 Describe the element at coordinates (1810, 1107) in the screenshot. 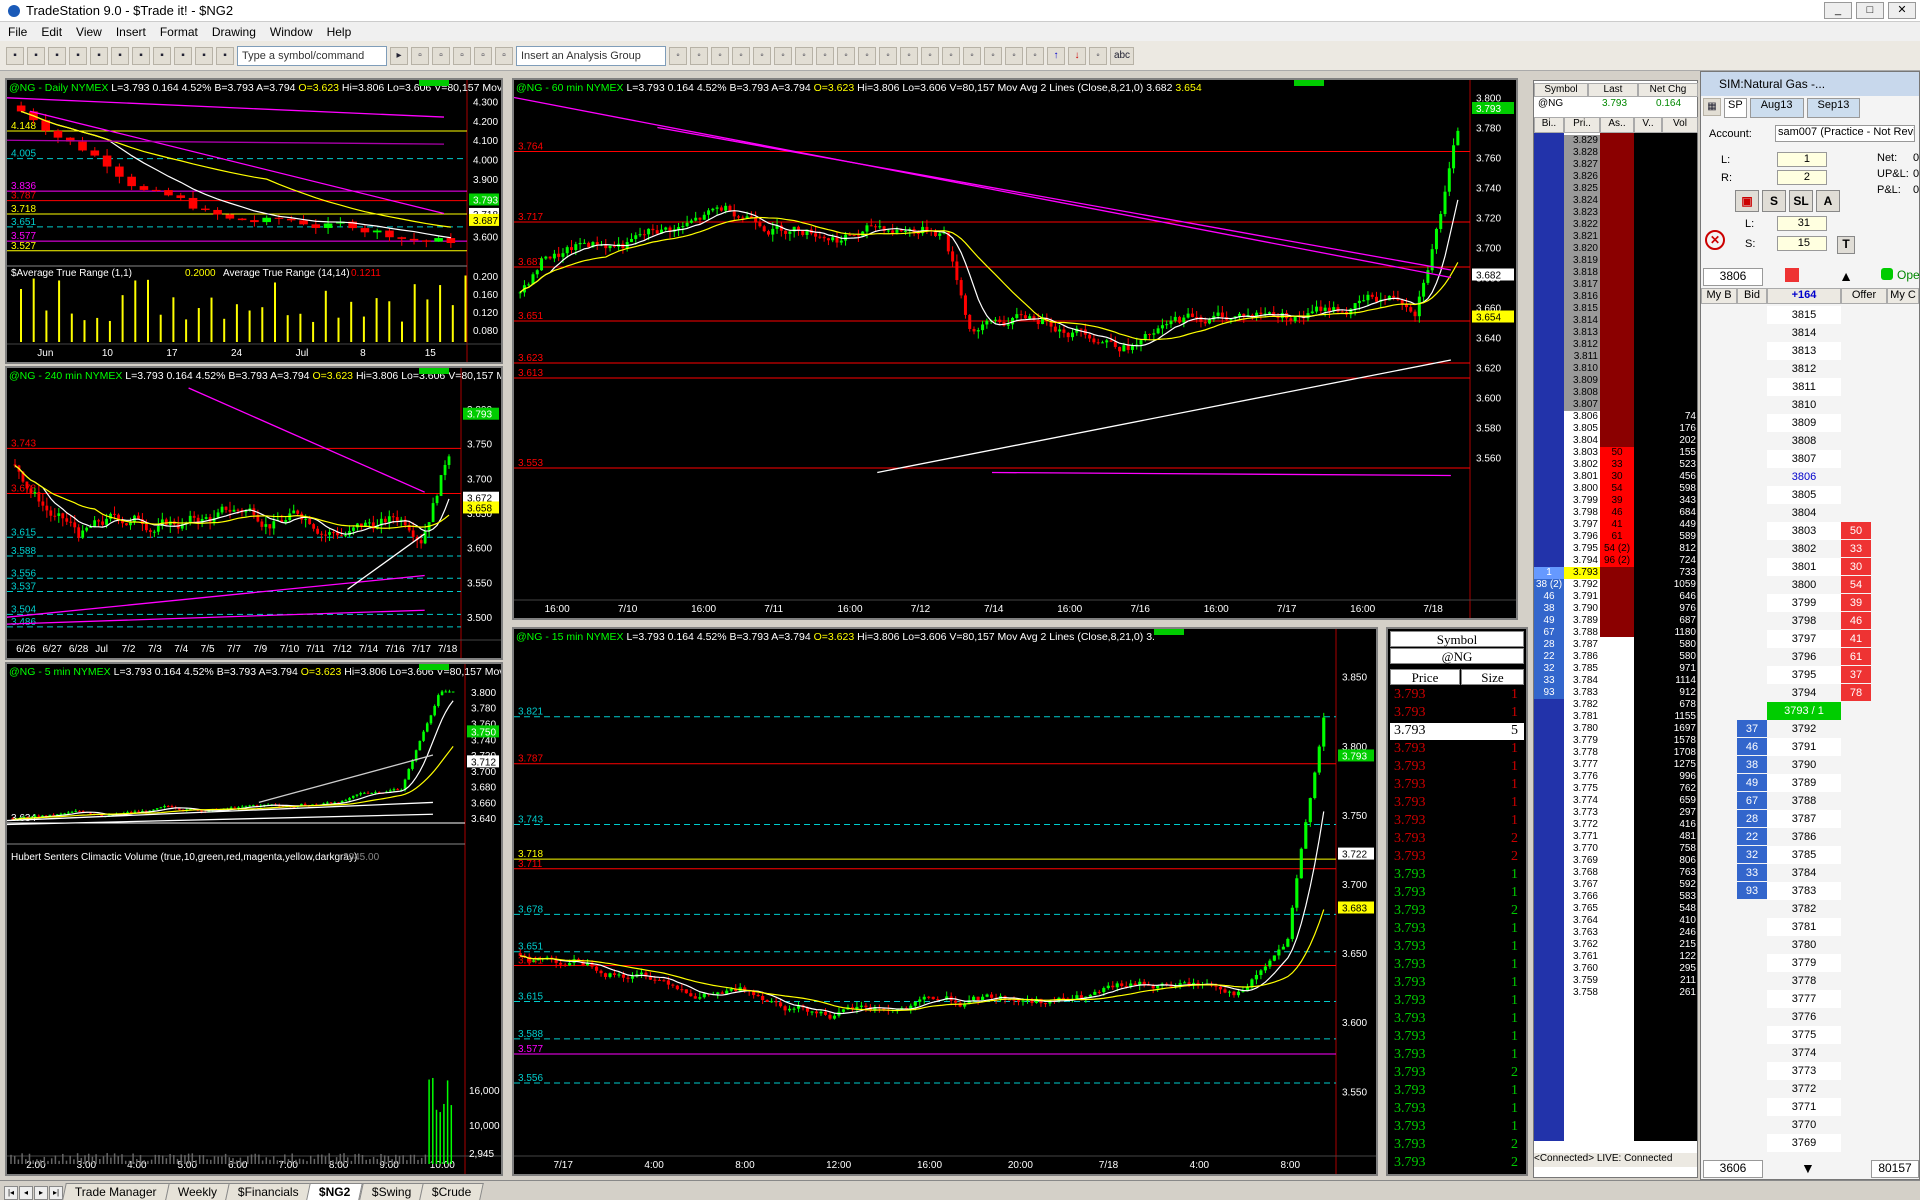

I see `dom-row: 3771` at that location.